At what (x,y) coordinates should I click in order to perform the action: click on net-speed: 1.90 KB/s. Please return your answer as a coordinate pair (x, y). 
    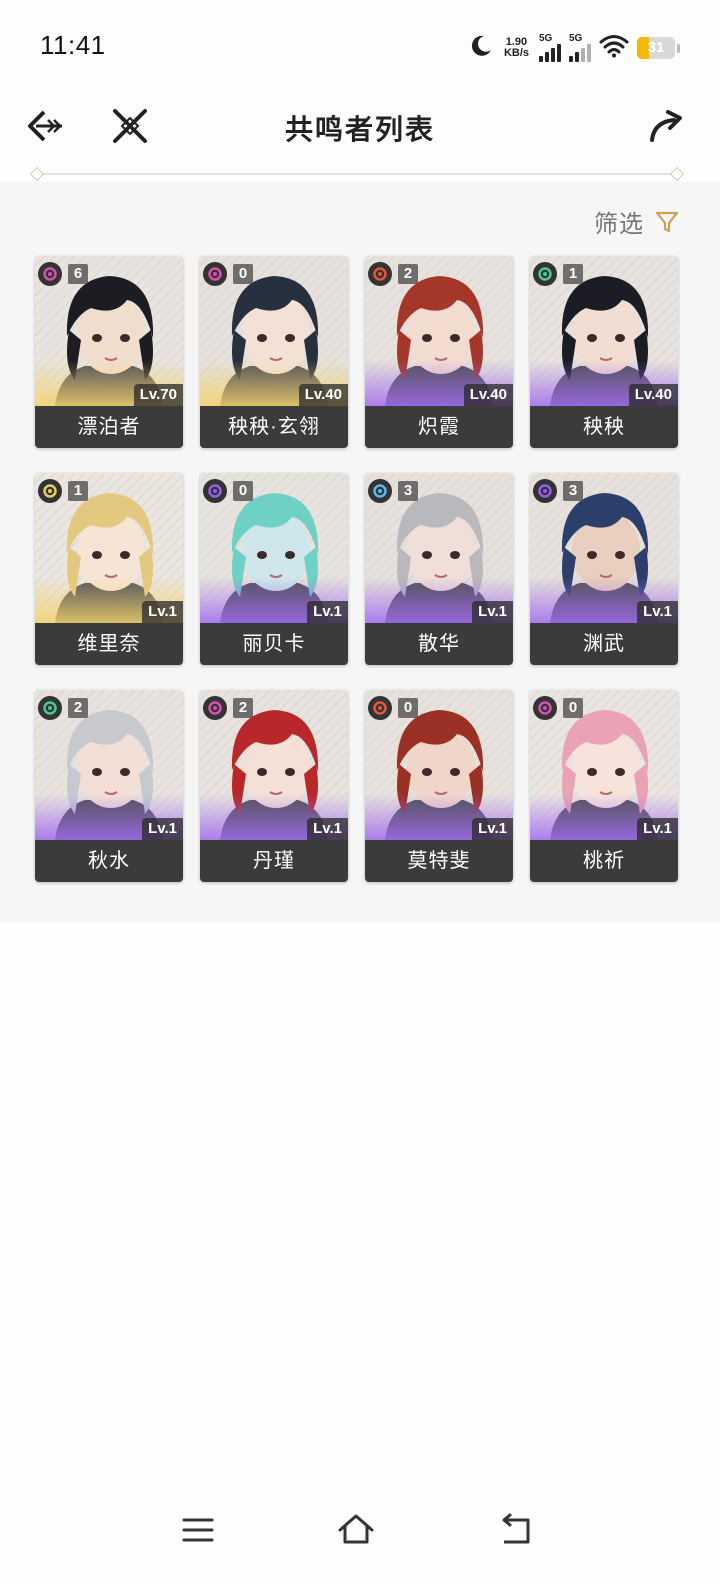
    Looking at the image, I should click on (516, 48).